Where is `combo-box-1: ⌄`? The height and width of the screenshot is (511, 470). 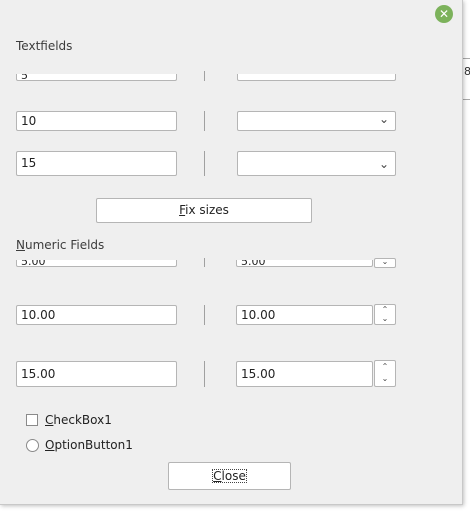 combo-box-1: ⌄ is located at coordinates (316, 77).